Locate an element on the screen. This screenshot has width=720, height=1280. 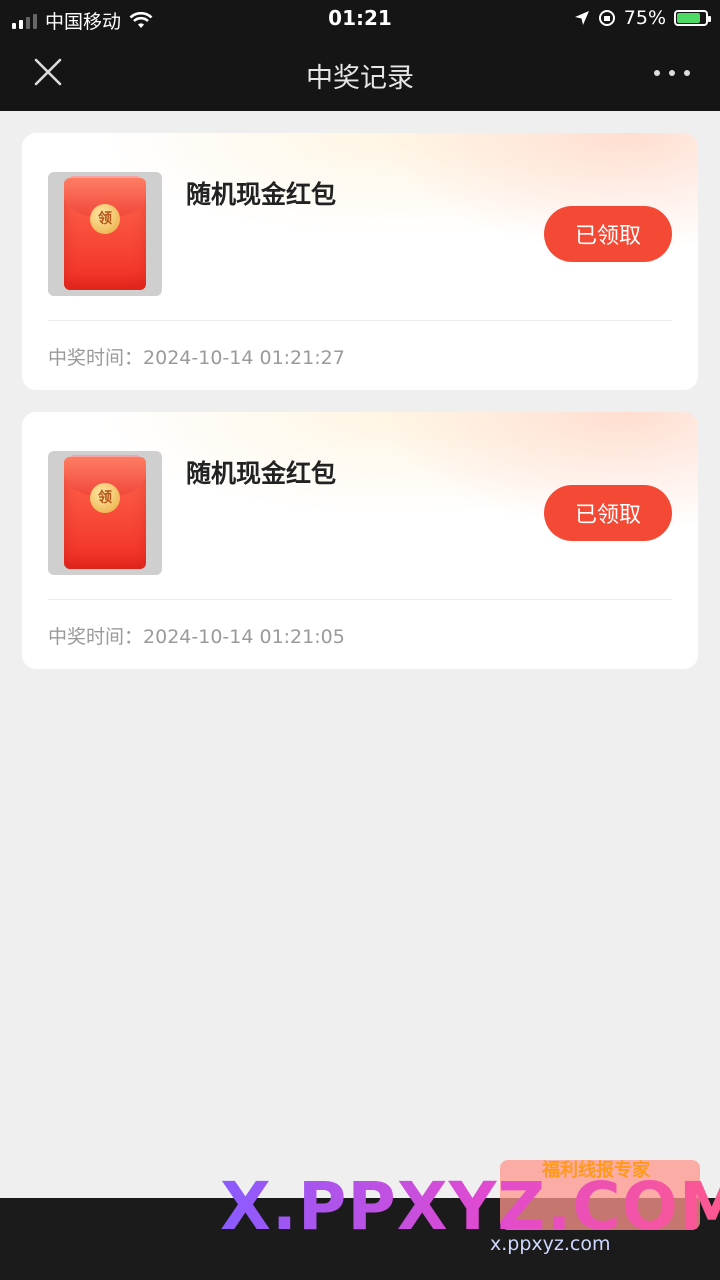
win-time: 中奖时间：2024-10-14 01:21:05 is located at coordinates (196, 635).